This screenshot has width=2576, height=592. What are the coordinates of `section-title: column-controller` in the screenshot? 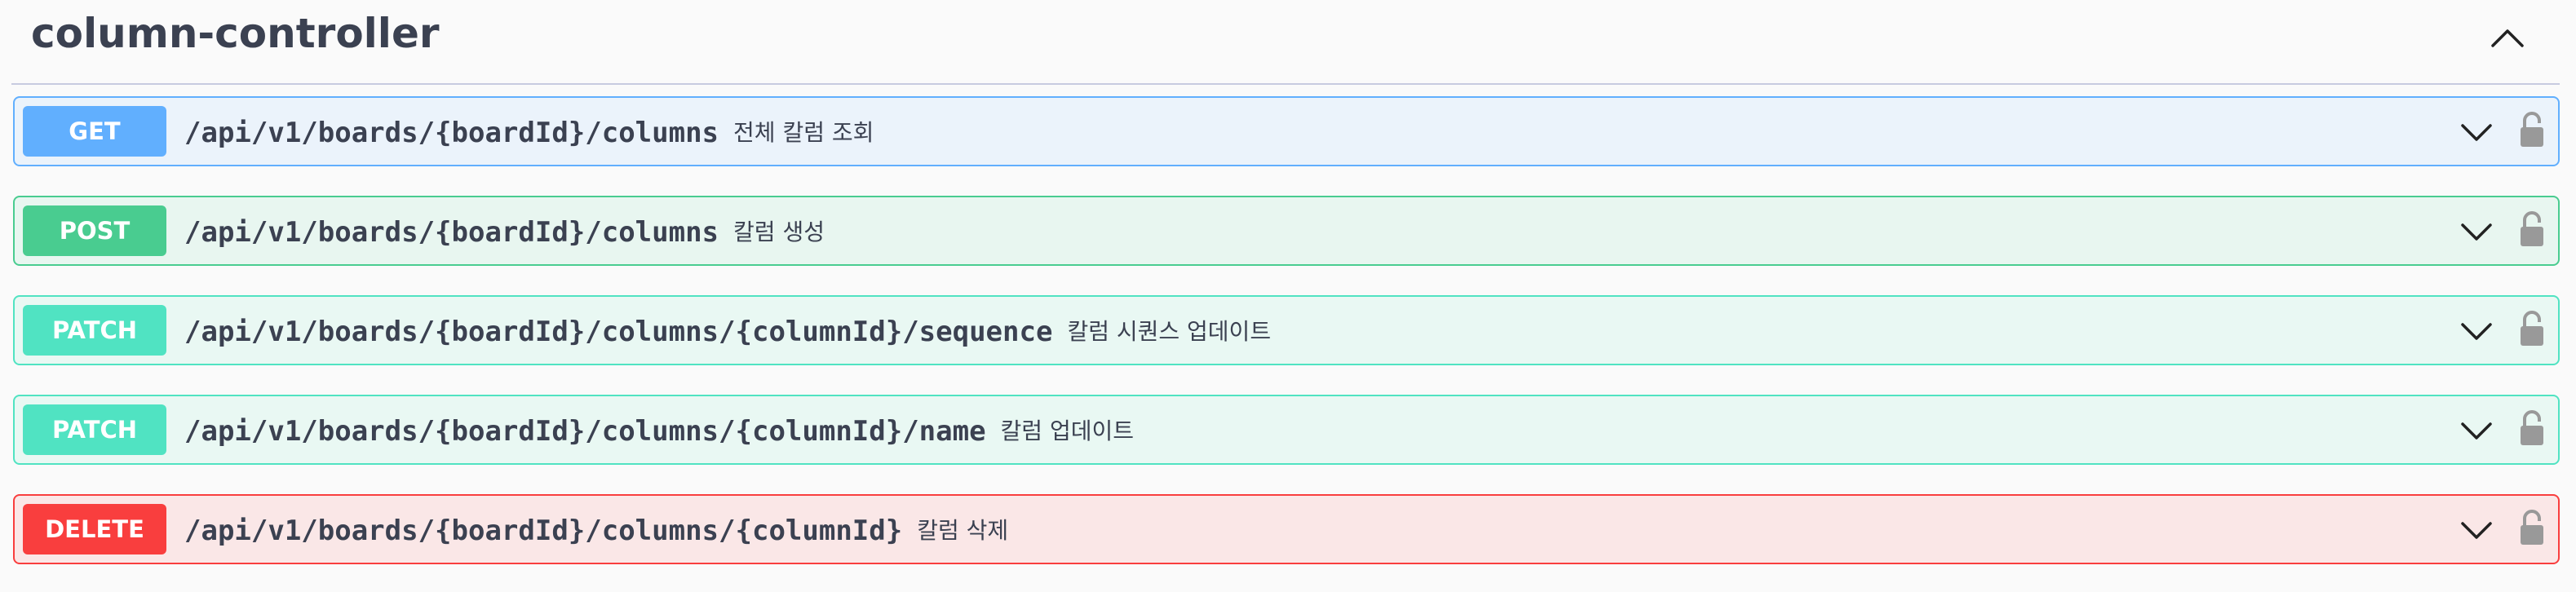 It's located at (235, 33).